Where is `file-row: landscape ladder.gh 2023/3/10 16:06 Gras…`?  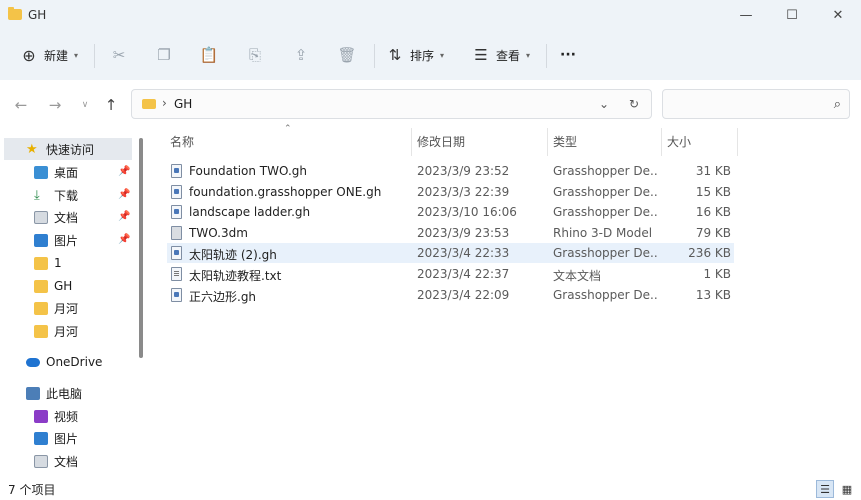 file-row: landscape ladder.gh 2023/3/10 16:06 Gras… is located at coordinates (450, 212).